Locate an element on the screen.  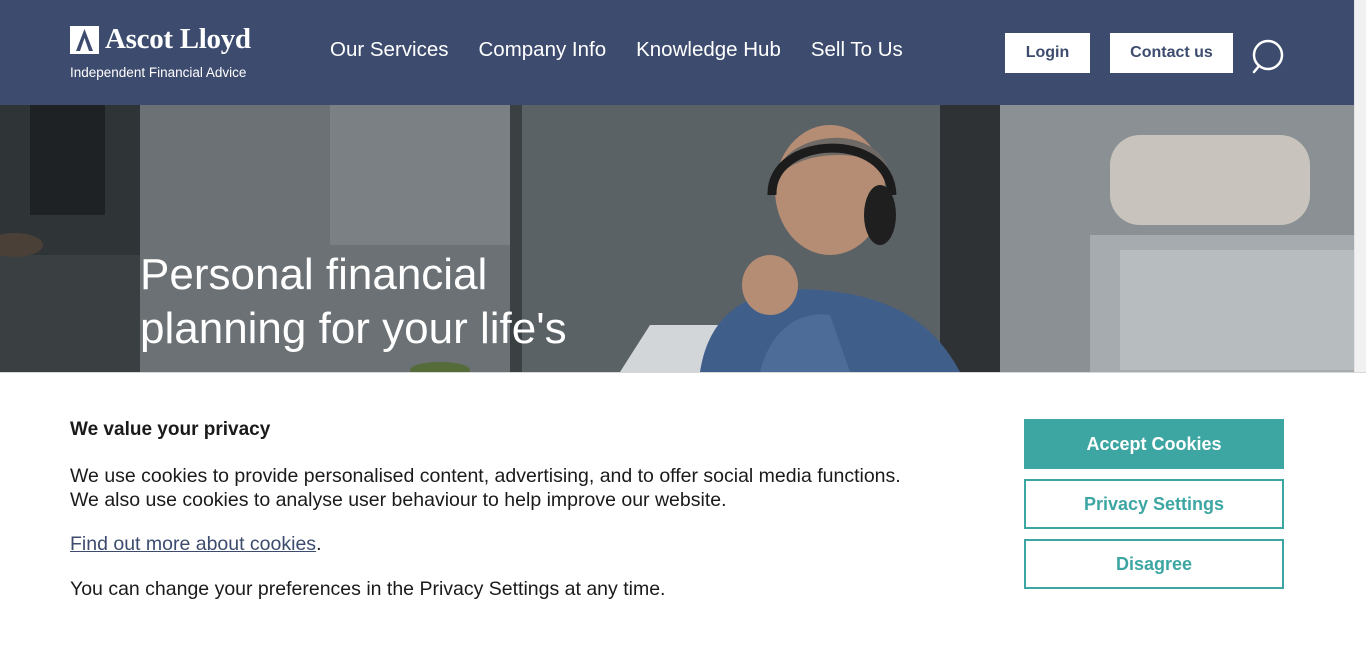
search-icon is located at coordinates (1269, 57).